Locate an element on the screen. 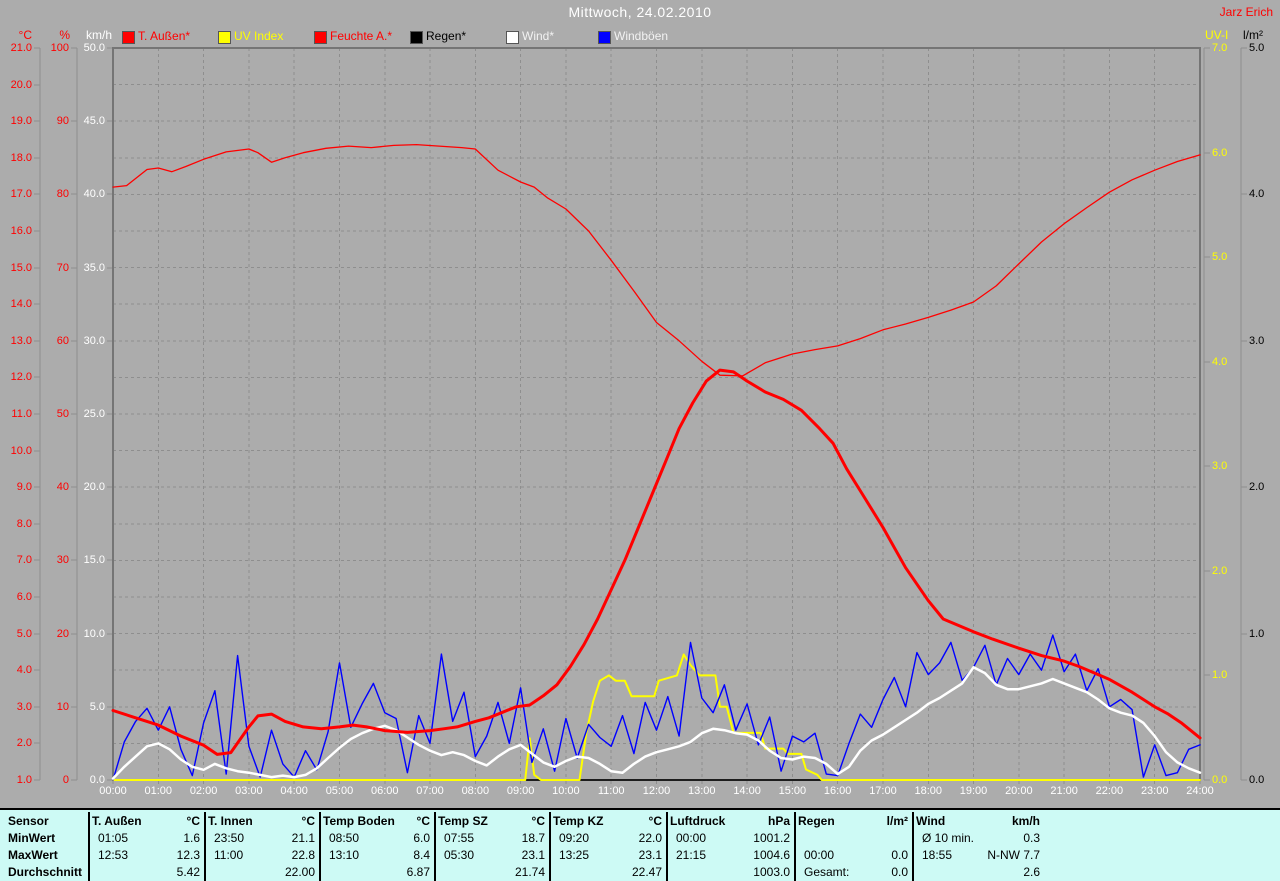 This screenshot has width=1280, height=881. table-cell: MaxWert is located at coordinates (33, 855).